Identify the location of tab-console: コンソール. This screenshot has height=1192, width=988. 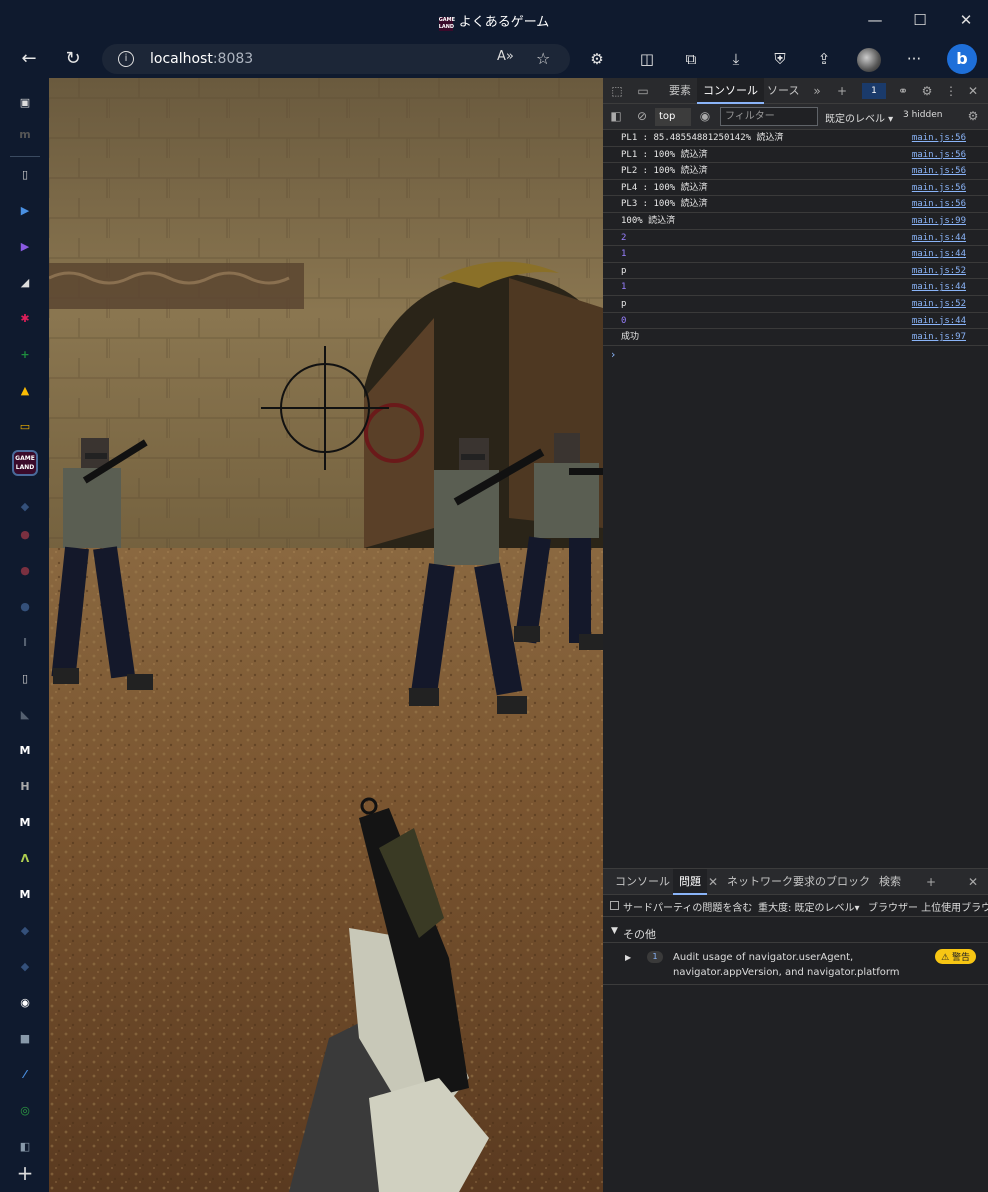
(730, 91).